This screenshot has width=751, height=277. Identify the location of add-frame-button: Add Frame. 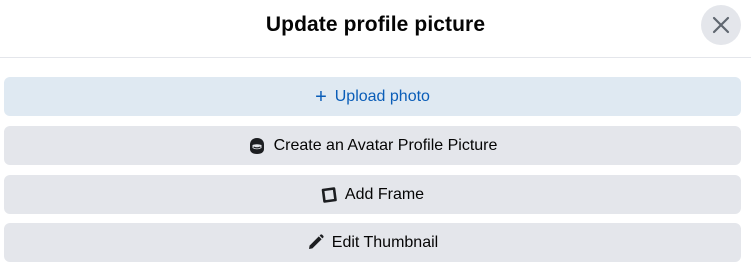
(372, 194).